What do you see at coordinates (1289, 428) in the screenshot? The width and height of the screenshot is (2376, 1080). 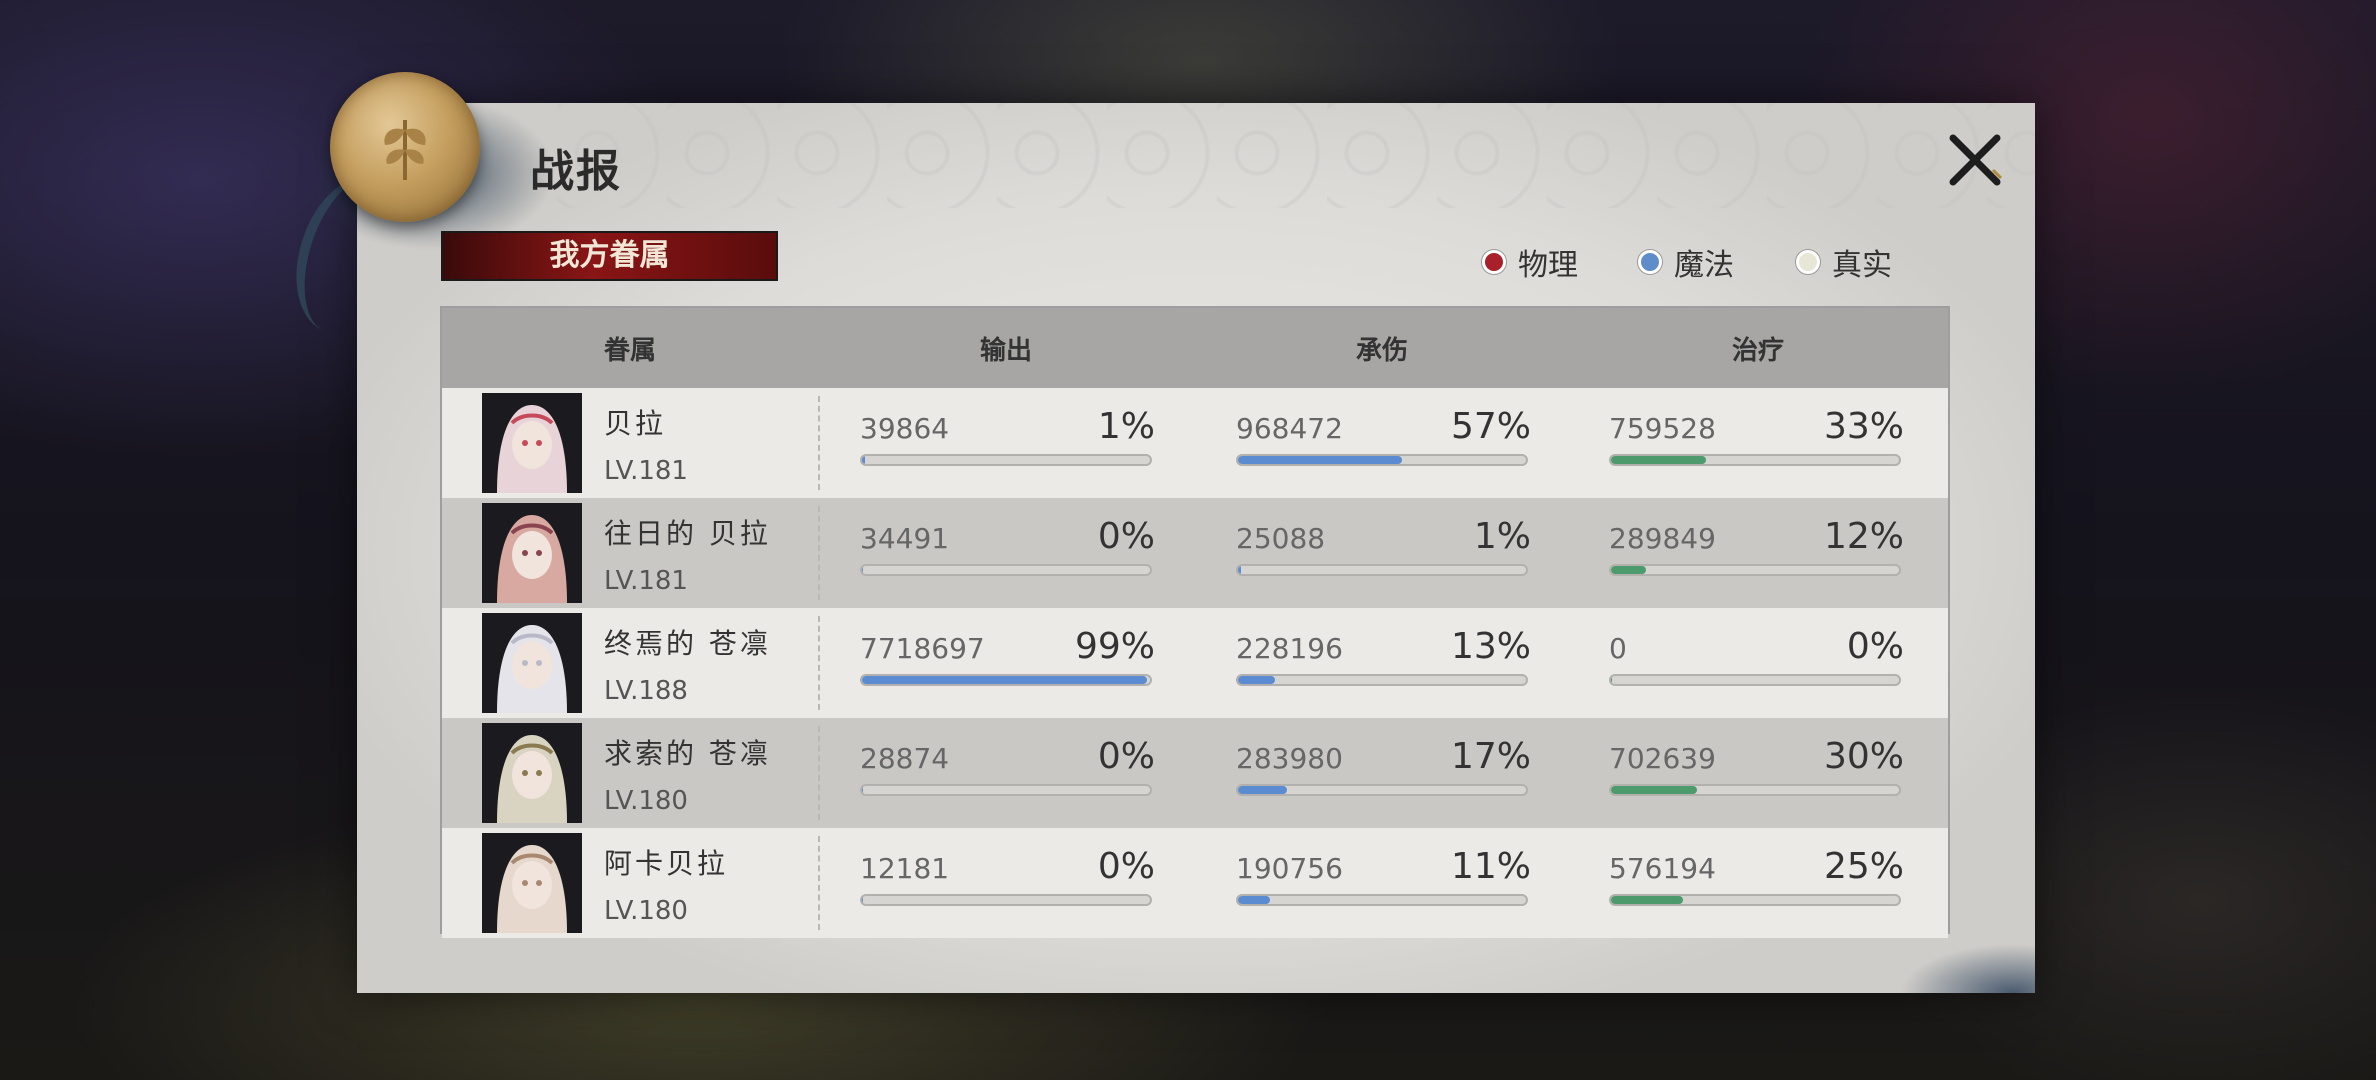 I see `taken-value: 968472` at bounding box center [1289, 428].